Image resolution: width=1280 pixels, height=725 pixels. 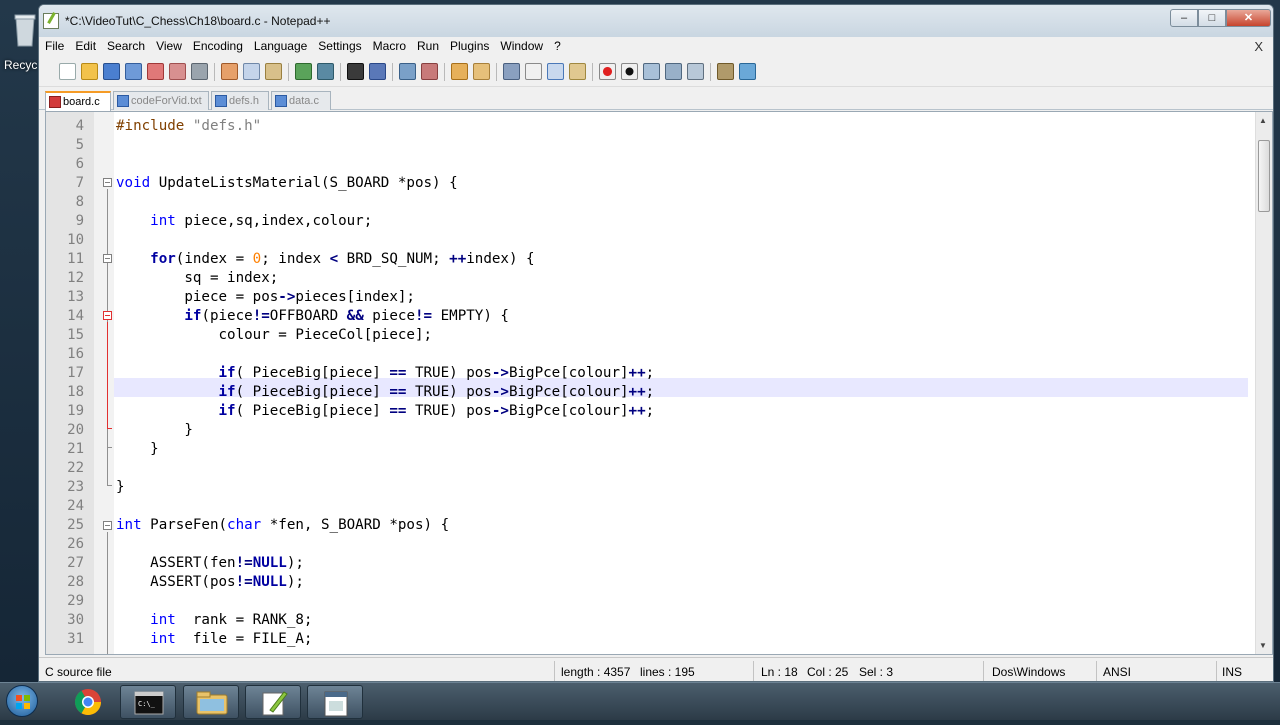 I want to click on status-column: Col : 25, so click(x=828, y=672).